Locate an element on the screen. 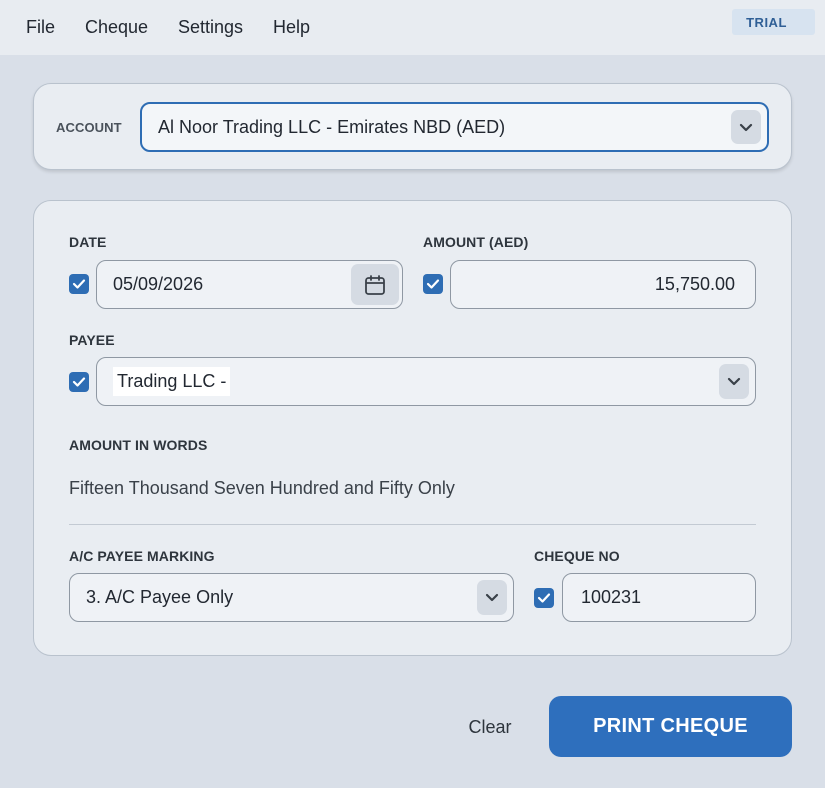 This screenshot has height=788, width=825. amount-checkbox is located at coordinates (433, 284).